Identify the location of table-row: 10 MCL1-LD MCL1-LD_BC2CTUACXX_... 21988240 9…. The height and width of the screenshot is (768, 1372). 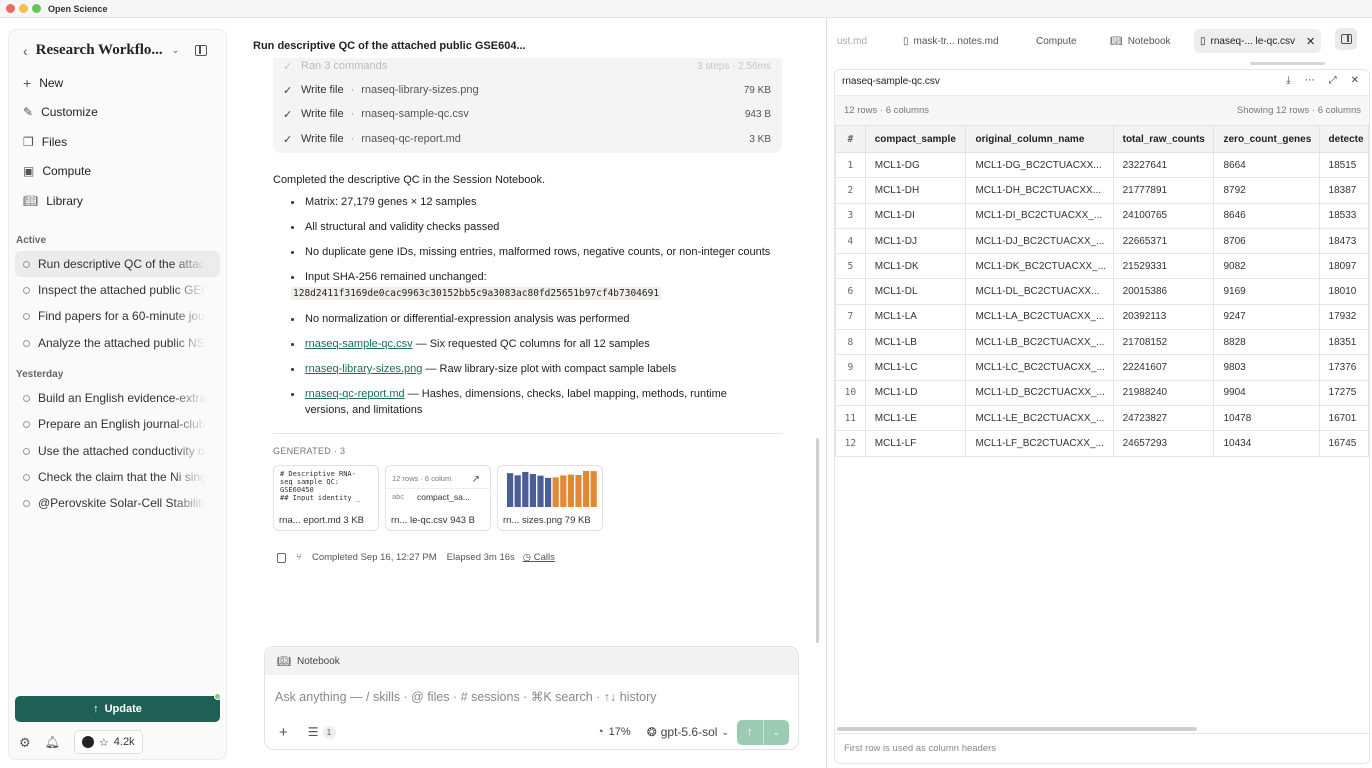
(1102, 392).